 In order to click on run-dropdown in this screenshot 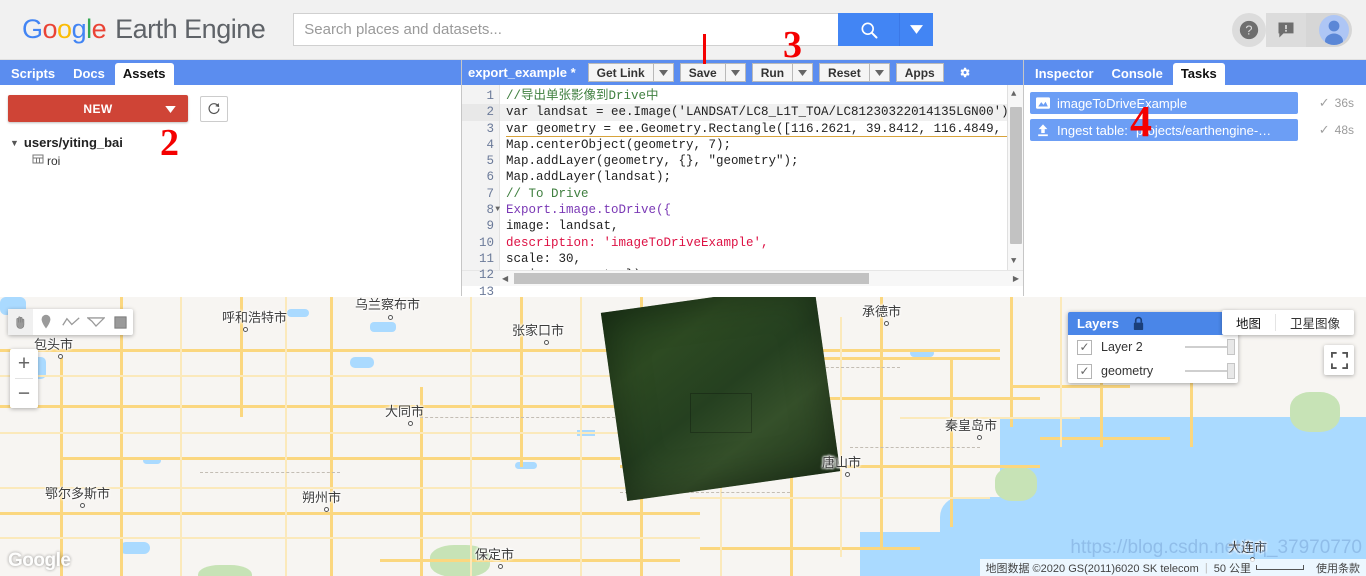, I will do `click(803, 72)`.